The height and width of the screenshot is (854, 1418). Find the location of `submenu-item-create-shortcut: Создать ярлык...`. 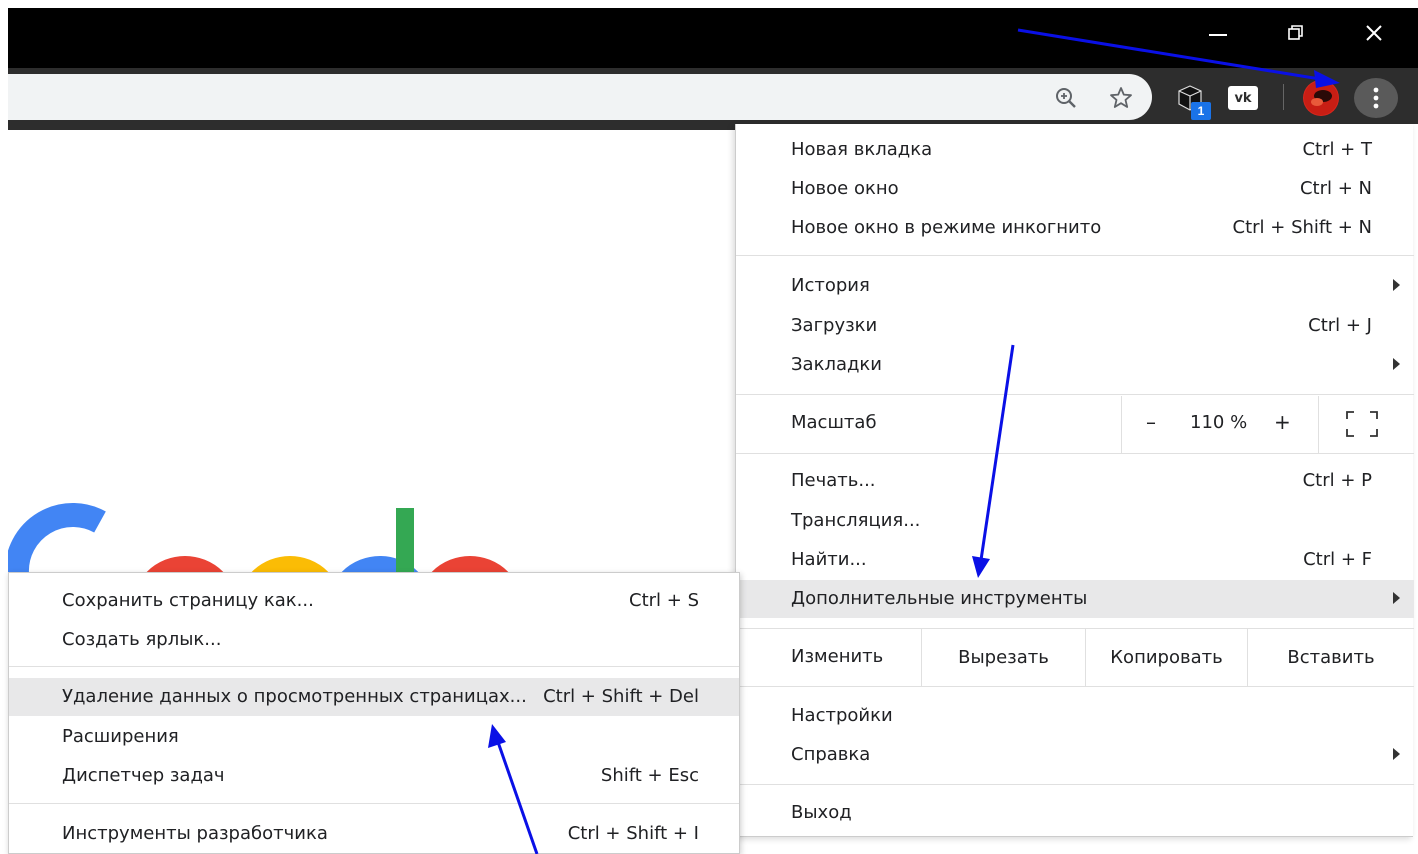

submenu-item-create-shortcut: Создать ярлык... is located at coordinates (374, 640).